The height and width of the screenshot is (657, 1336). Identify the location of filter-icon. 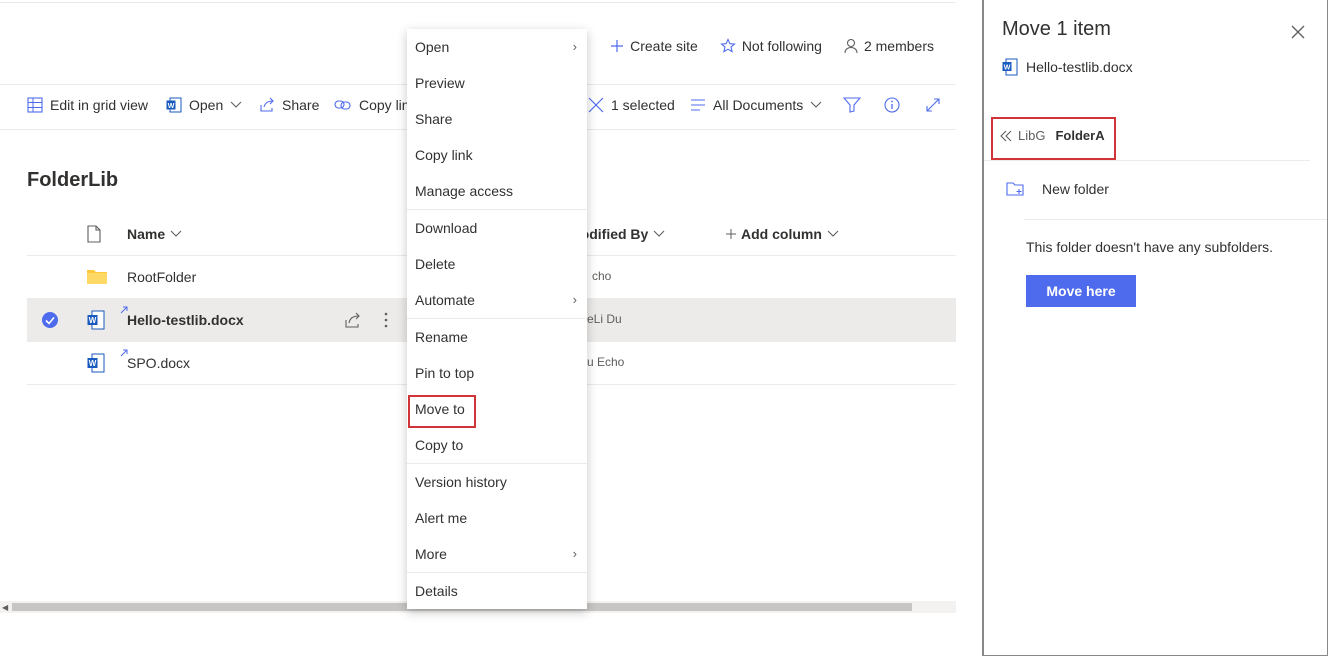
(852, 105).